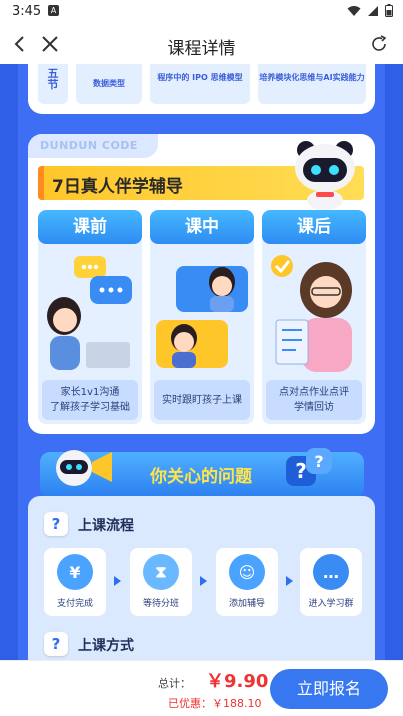  What do you see at coordinates (389, 10) in the screenshot?
I see `battery-icon` at bounding box center [389, 10].